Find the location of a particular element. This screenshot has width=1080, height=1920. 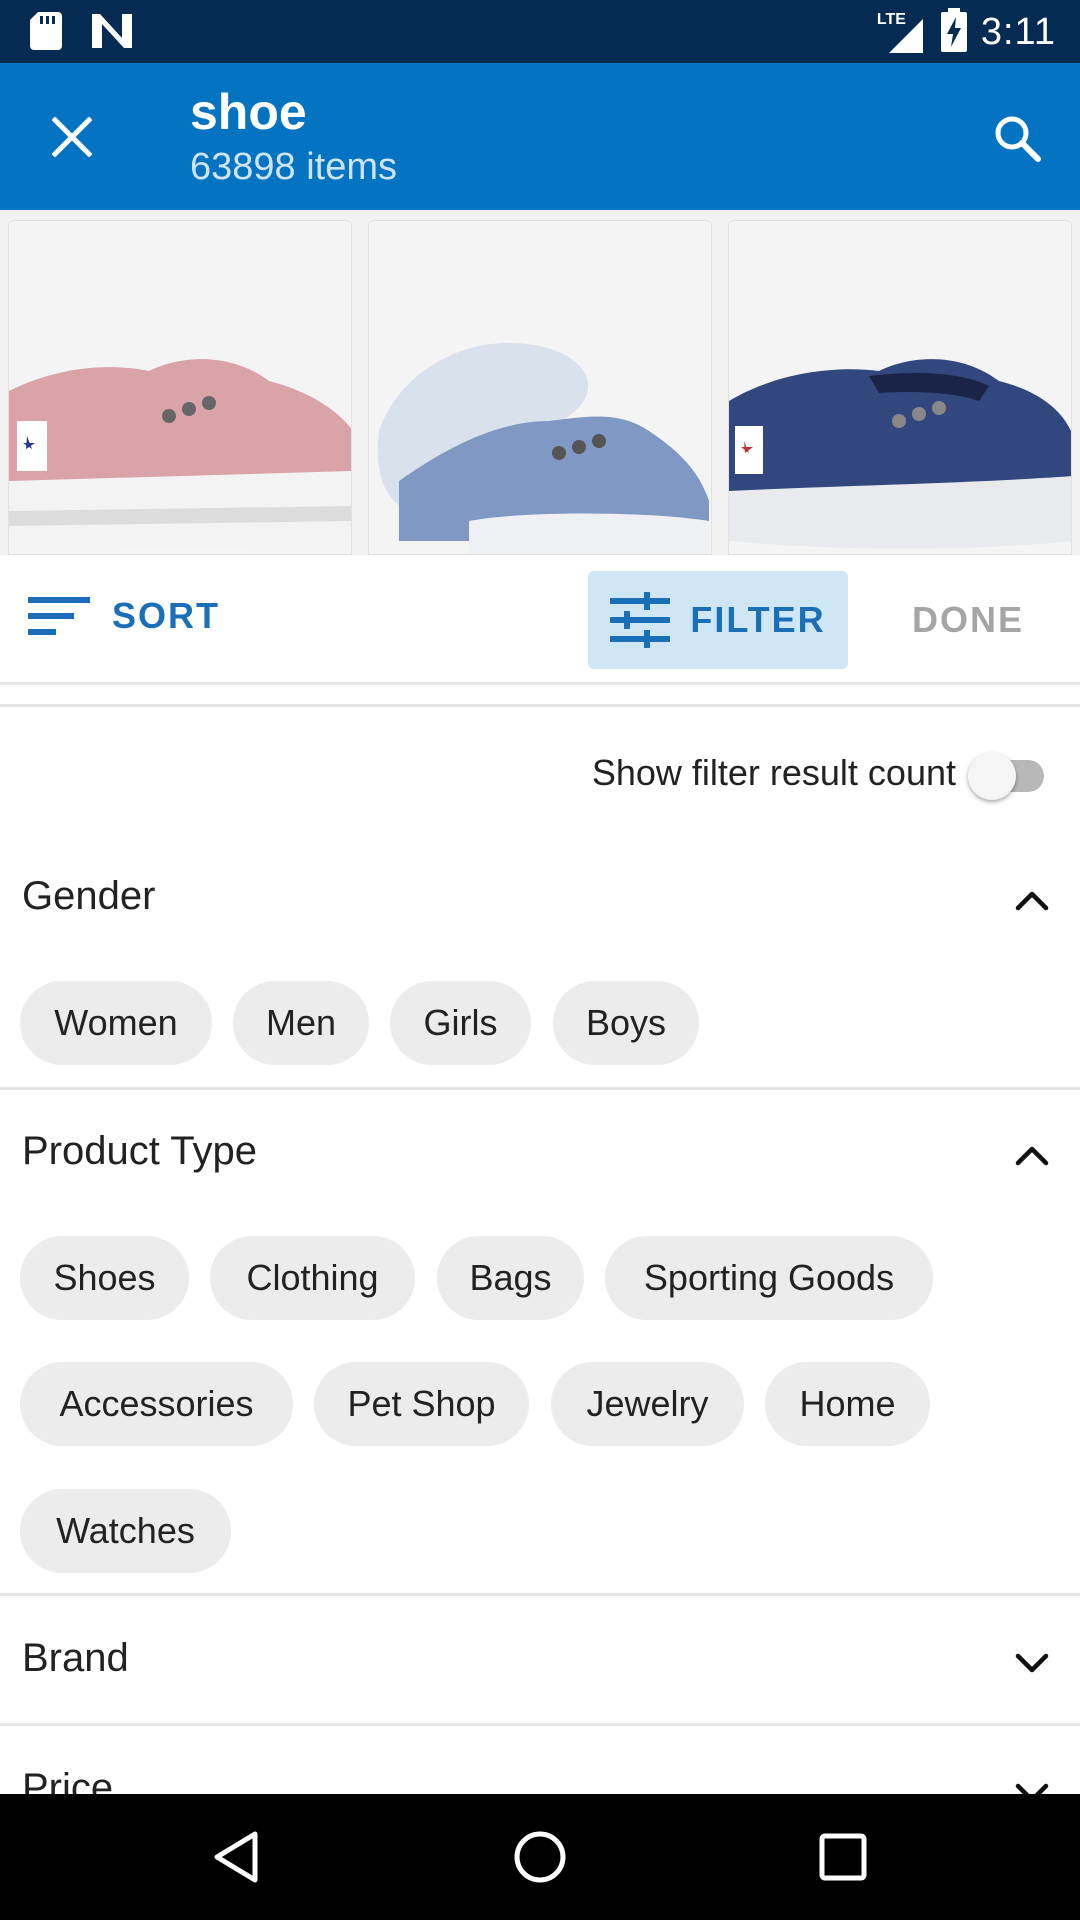

home-button is located at coordinates (540, 1857).